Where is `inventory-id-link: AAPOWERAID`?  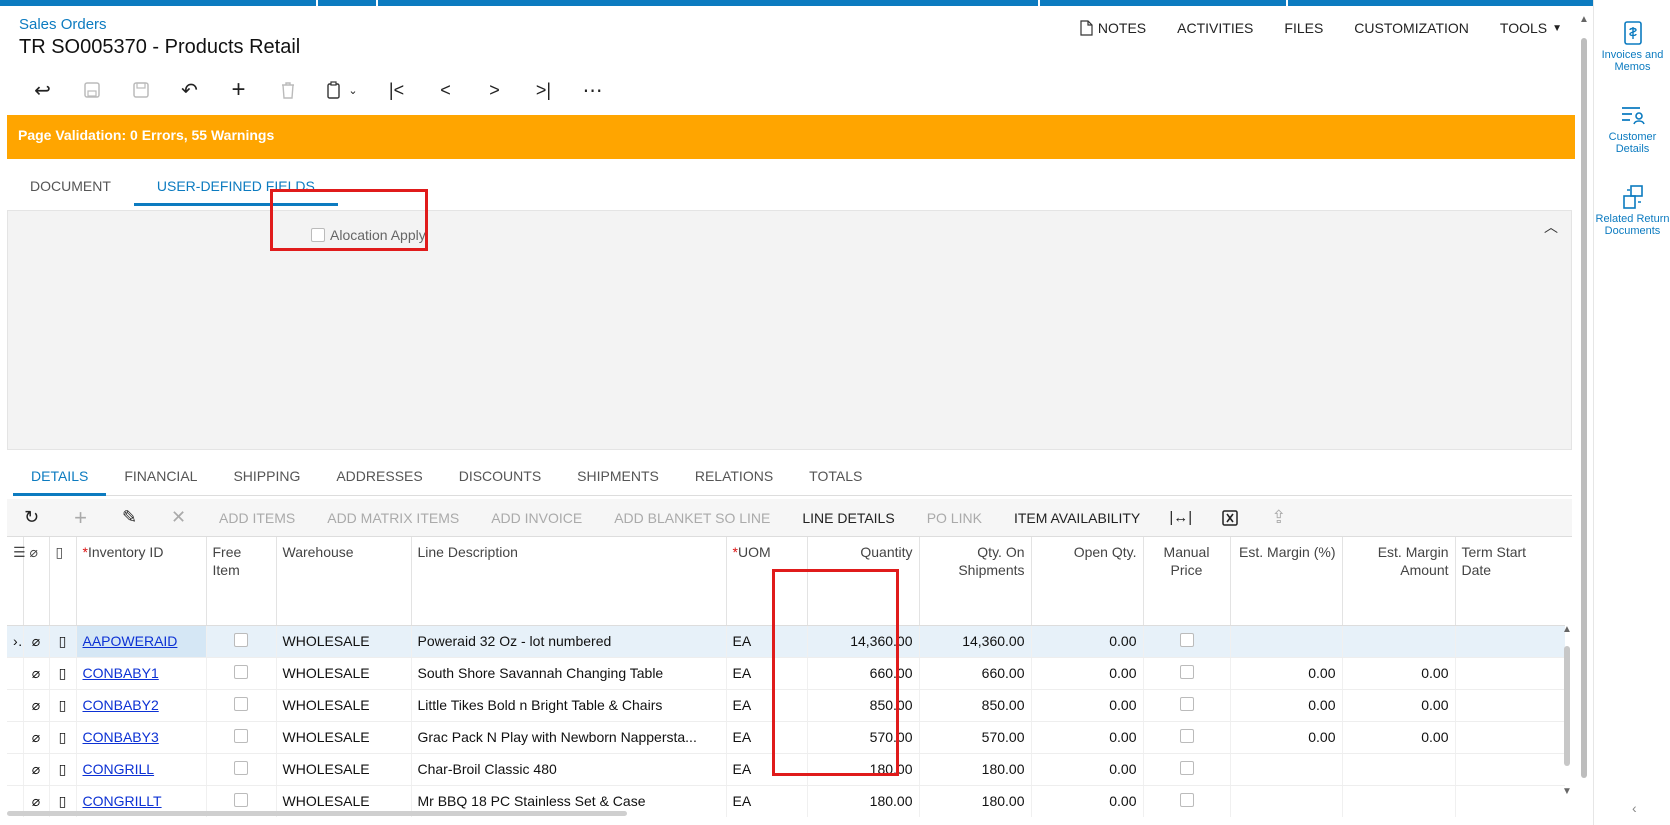
inventory-id-link: AAPOWERAID is located at coordinates (130, 641).